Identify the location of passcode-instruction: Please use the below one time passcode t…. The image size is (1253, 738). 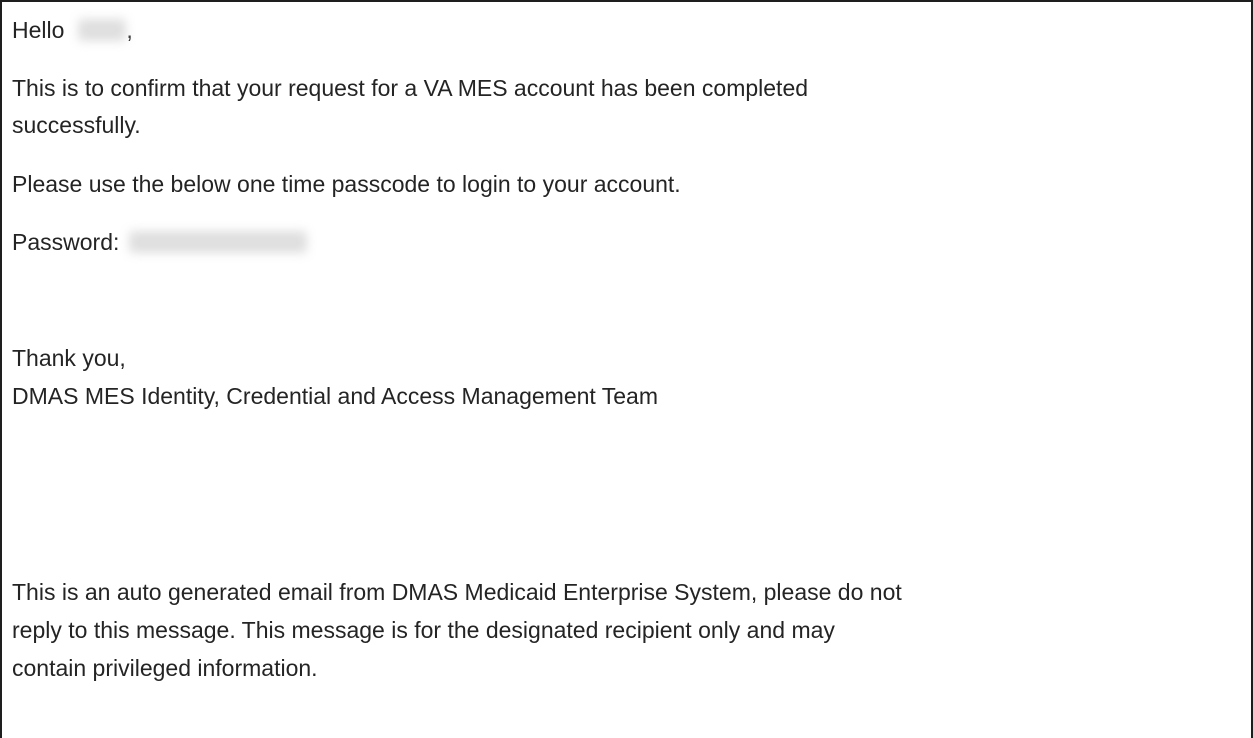
(346, 184).